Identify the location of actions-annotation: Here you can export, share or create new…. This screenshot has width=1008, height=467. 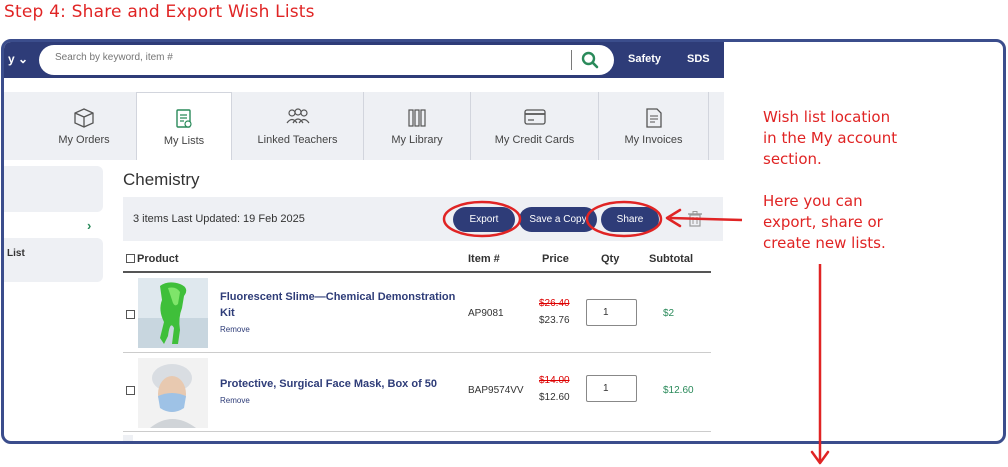
(824, 222).